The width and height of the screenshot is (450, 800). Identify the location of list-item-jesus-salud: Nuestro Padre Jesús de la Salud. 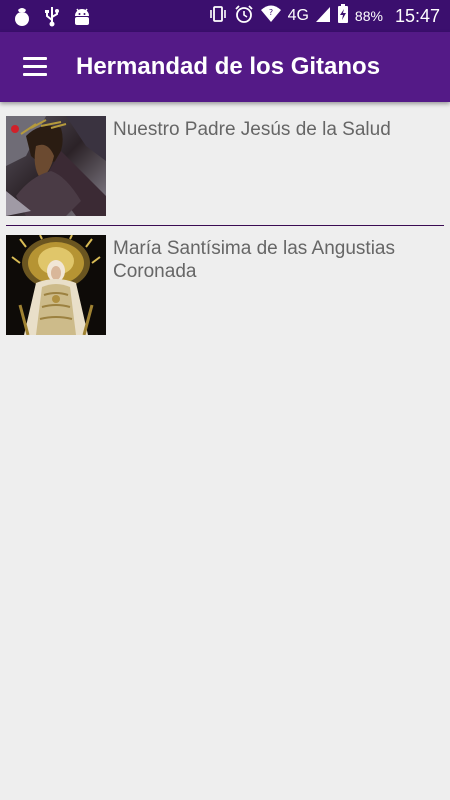
(225, 166).